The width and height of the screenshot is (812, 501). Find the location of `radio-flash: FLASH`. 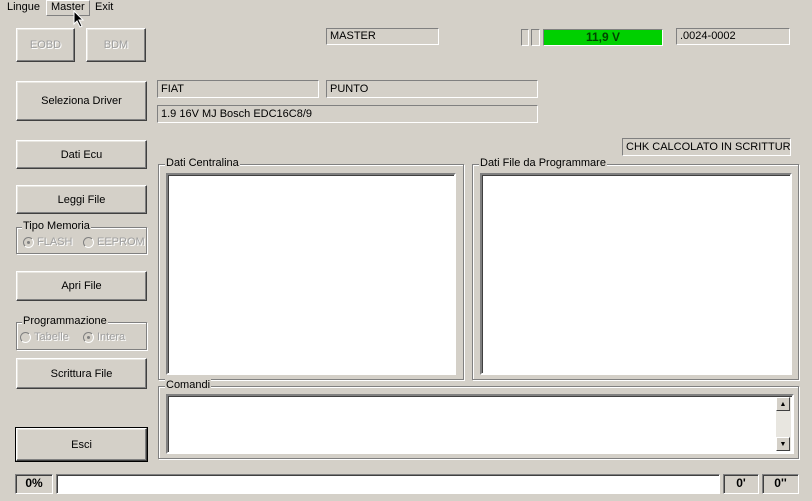

radio-flash: FLASH is located at coordinates (47, 242).